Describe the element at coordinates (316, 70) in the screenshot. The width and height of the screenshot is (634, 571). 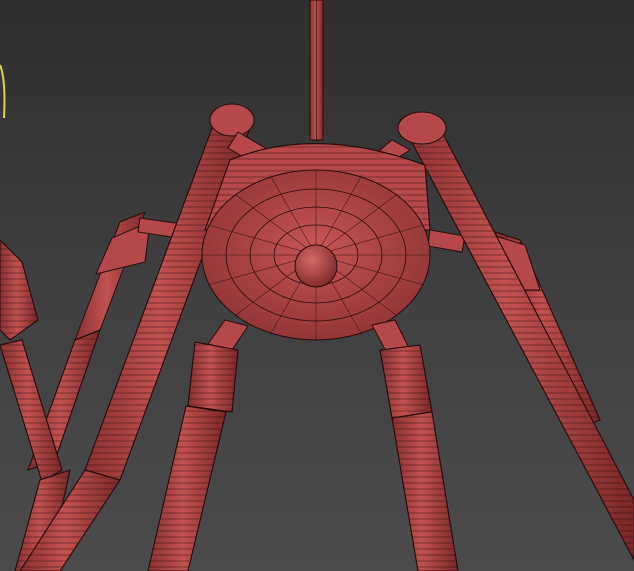
I see `ceiling-rod` at that location.